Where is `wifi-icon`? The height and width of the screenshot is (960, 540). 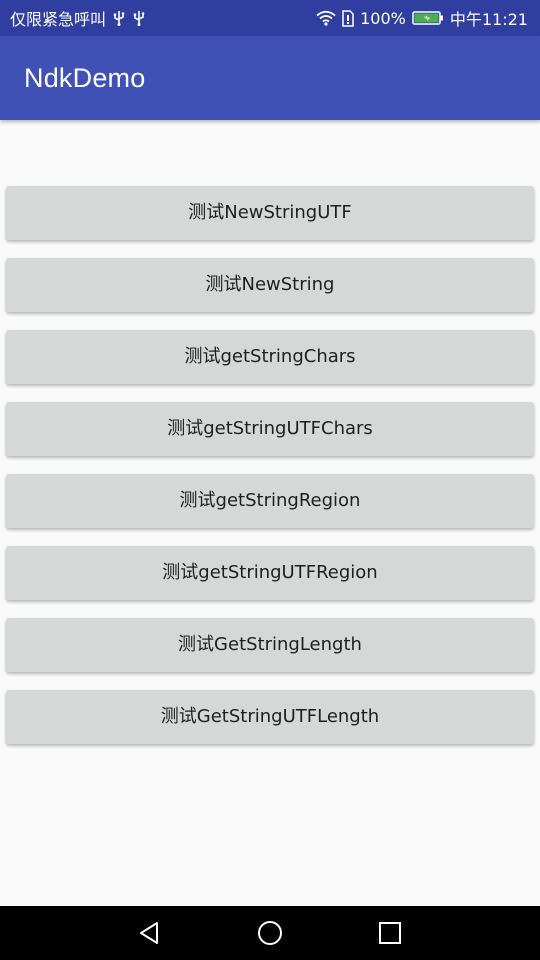 wifi-icon is located at coordinates (326, 18).